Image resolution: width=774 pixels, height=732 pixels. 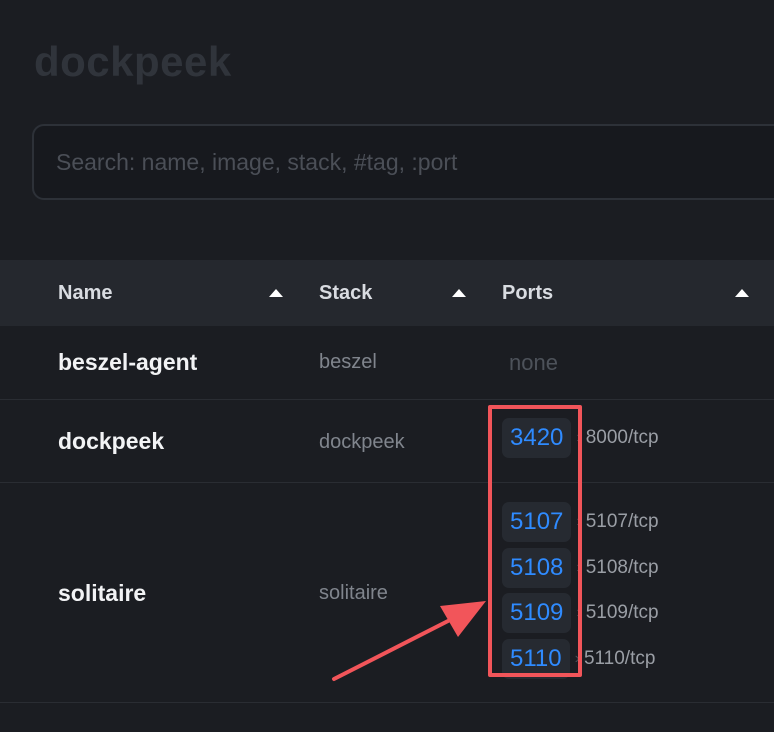 I want to click on container-port: 5108/tcp, so click(x=622, y=567).